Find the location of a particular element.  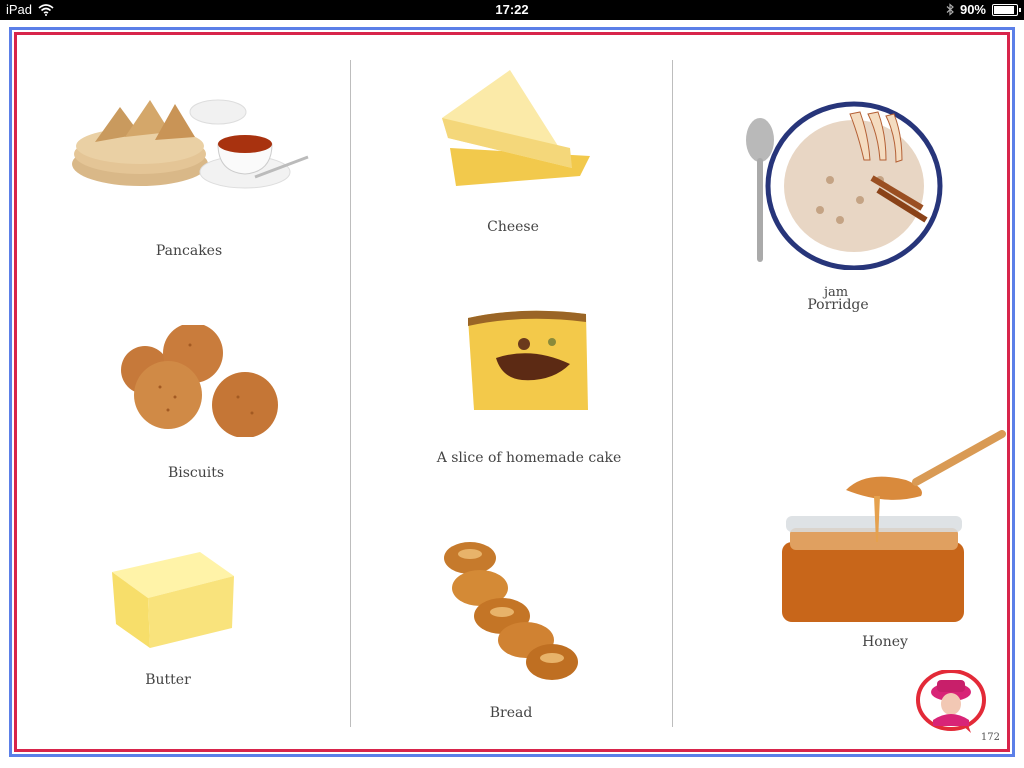

butter-illustration is located at coordinates (173, 600).